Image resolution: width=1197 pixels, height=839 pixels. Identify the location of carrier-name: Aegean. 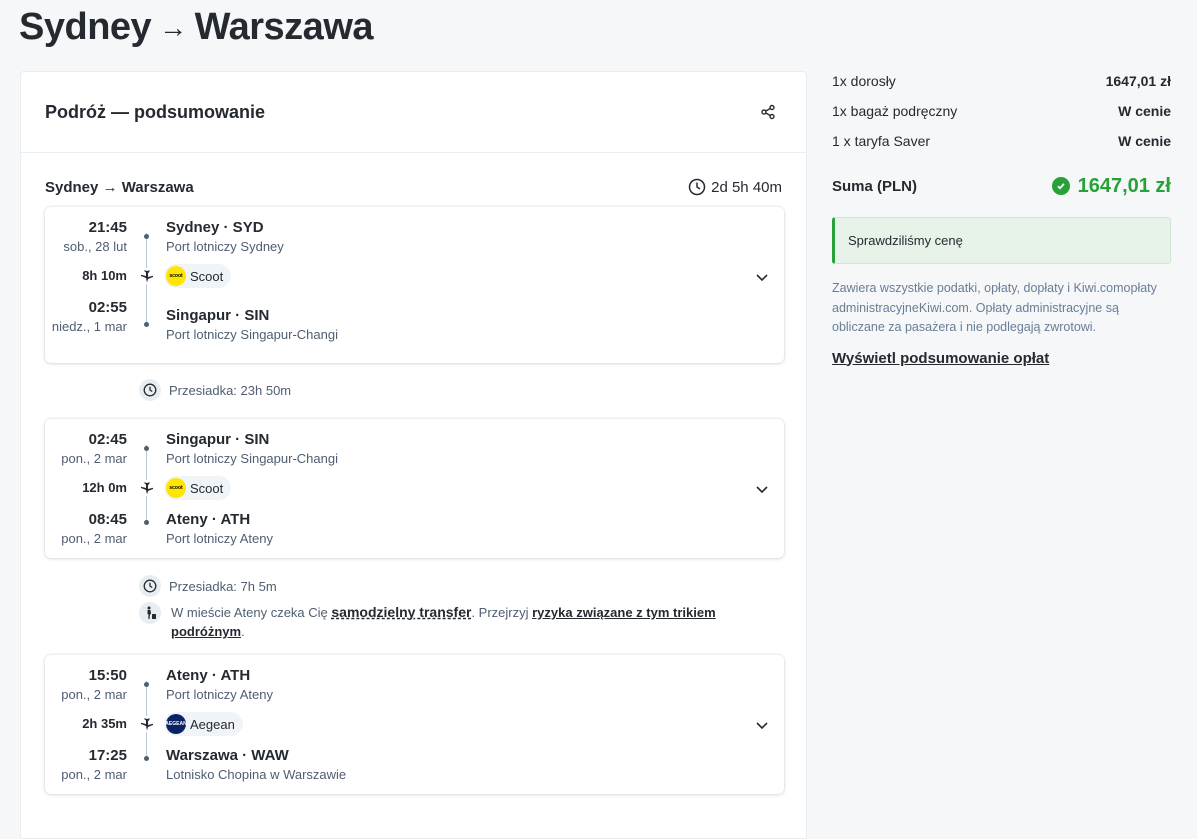
(212, 724).